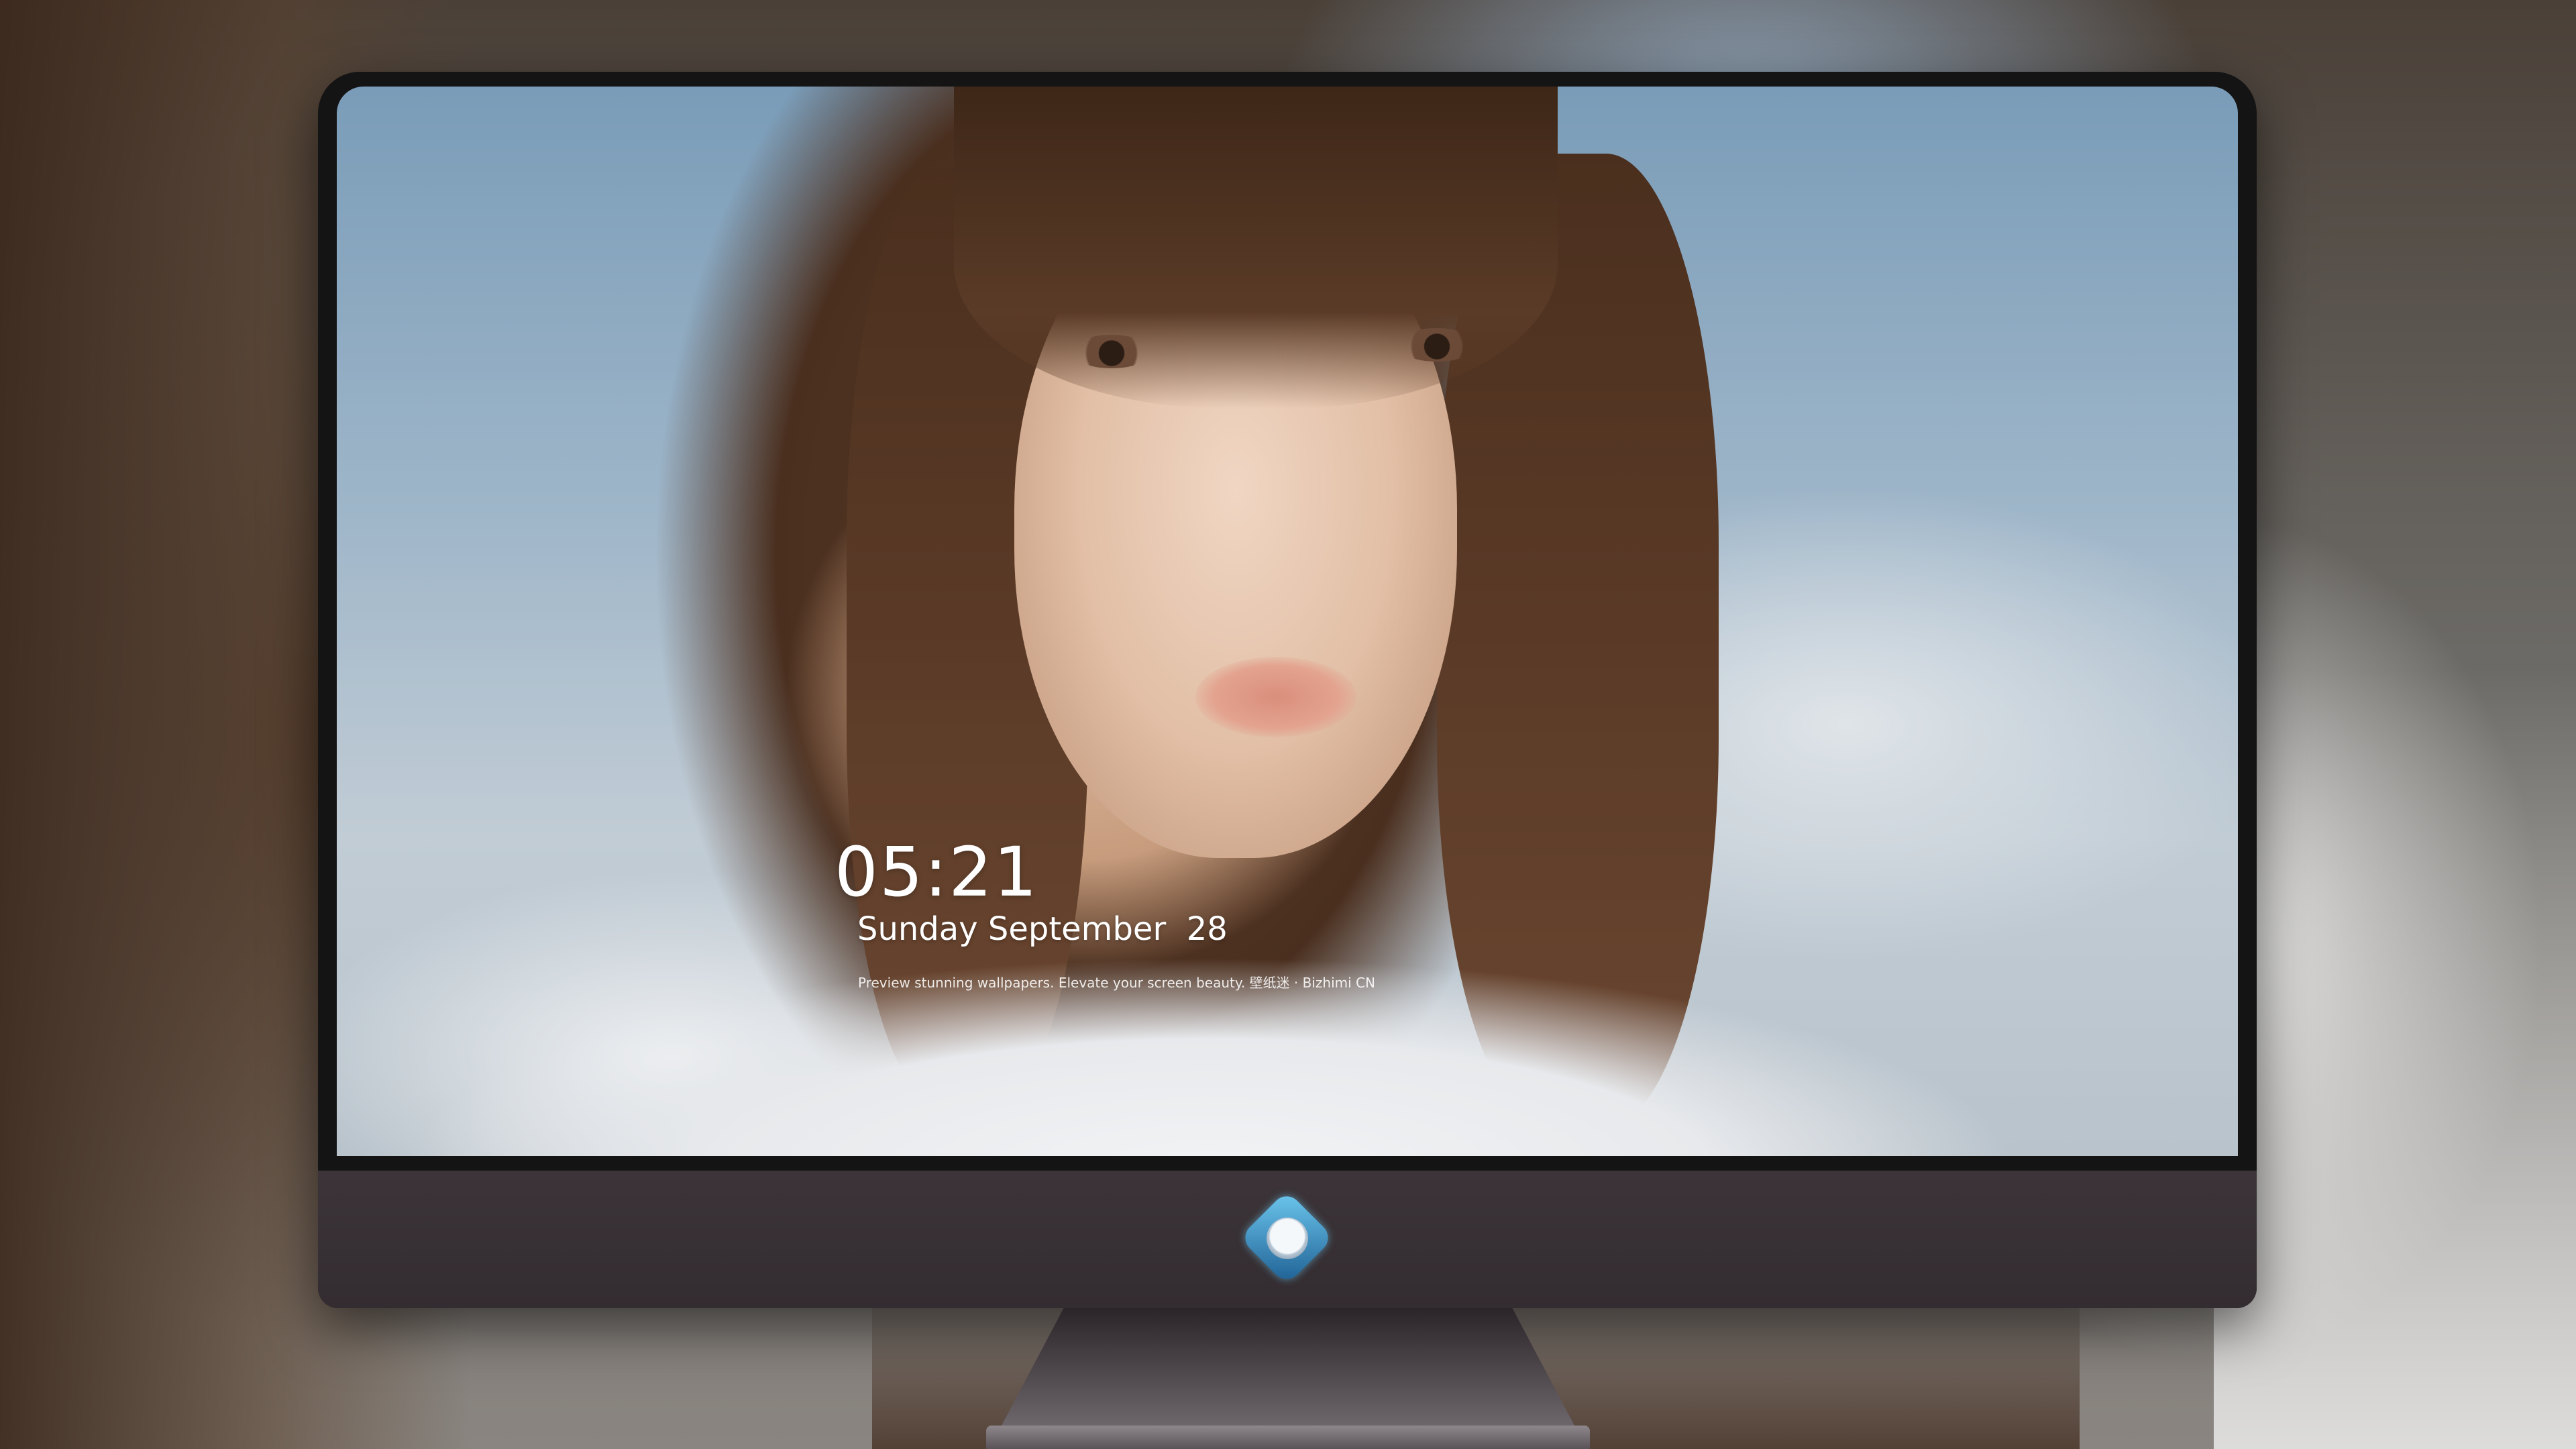 This screenshot has width=2576, height=1449. What do you see at coordinates (1287, 1024) in the screenshot?
I see `wallpaper-shirt` at bounding box center [1287, 1024].